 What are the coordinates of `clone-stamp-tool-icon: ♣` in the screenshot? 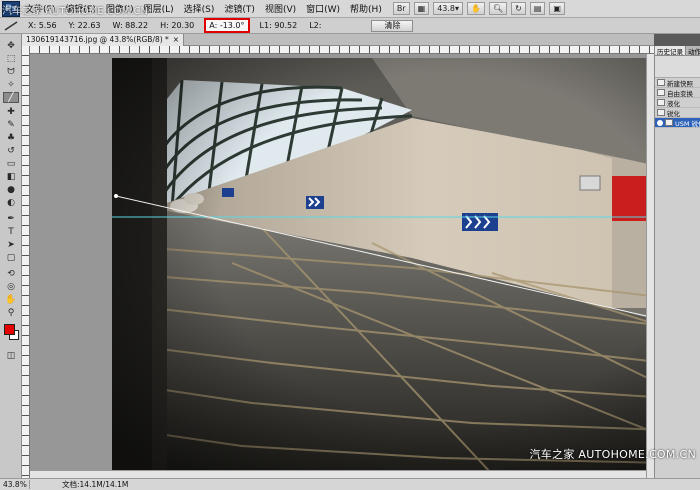 It's located at (11, 137).